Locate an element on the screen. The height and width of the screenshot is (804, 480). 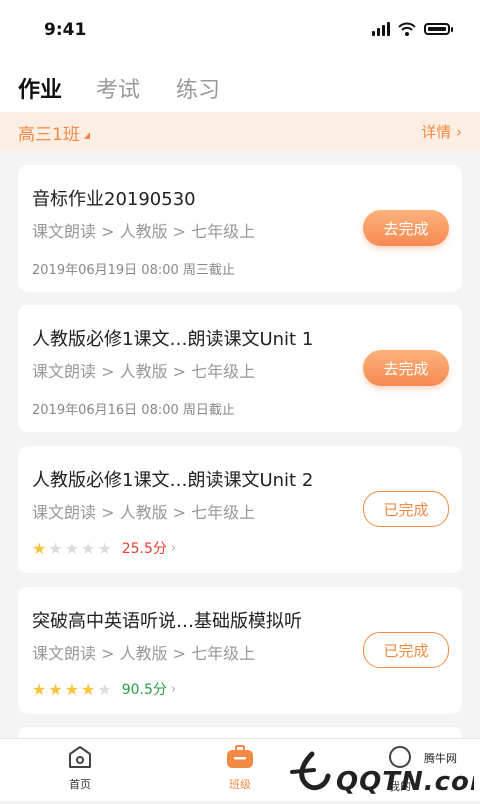
assignment-title: 人教版必修1课文…朗读课文Unit 2 is located at coordinates (173, 480).